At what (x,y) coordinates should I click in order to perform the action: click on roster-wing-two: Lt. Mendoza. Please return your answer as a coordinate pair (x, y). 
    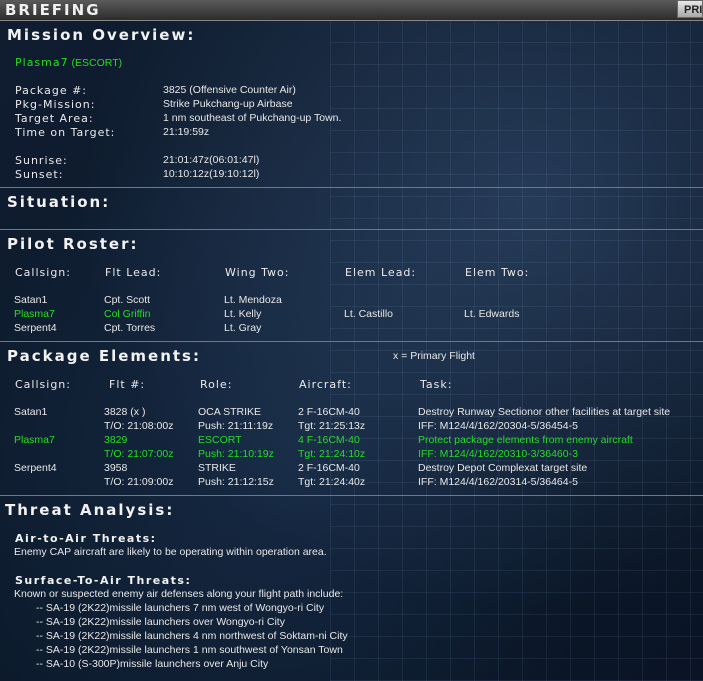
    Looking at the image, I should click on (253, 300).